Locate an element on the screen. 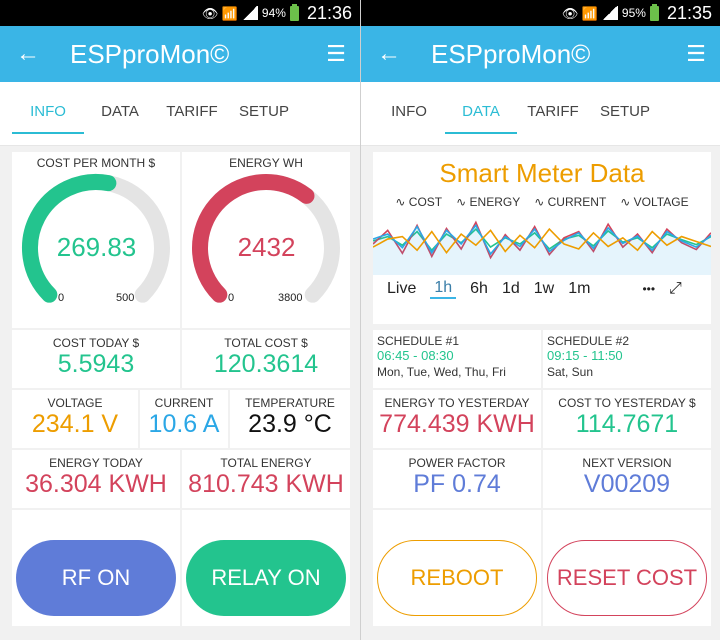 The height and width of the screenshot is (640, 720). energy-yesterday-value: 774.439 KWH is located at coordinates (457, 424).